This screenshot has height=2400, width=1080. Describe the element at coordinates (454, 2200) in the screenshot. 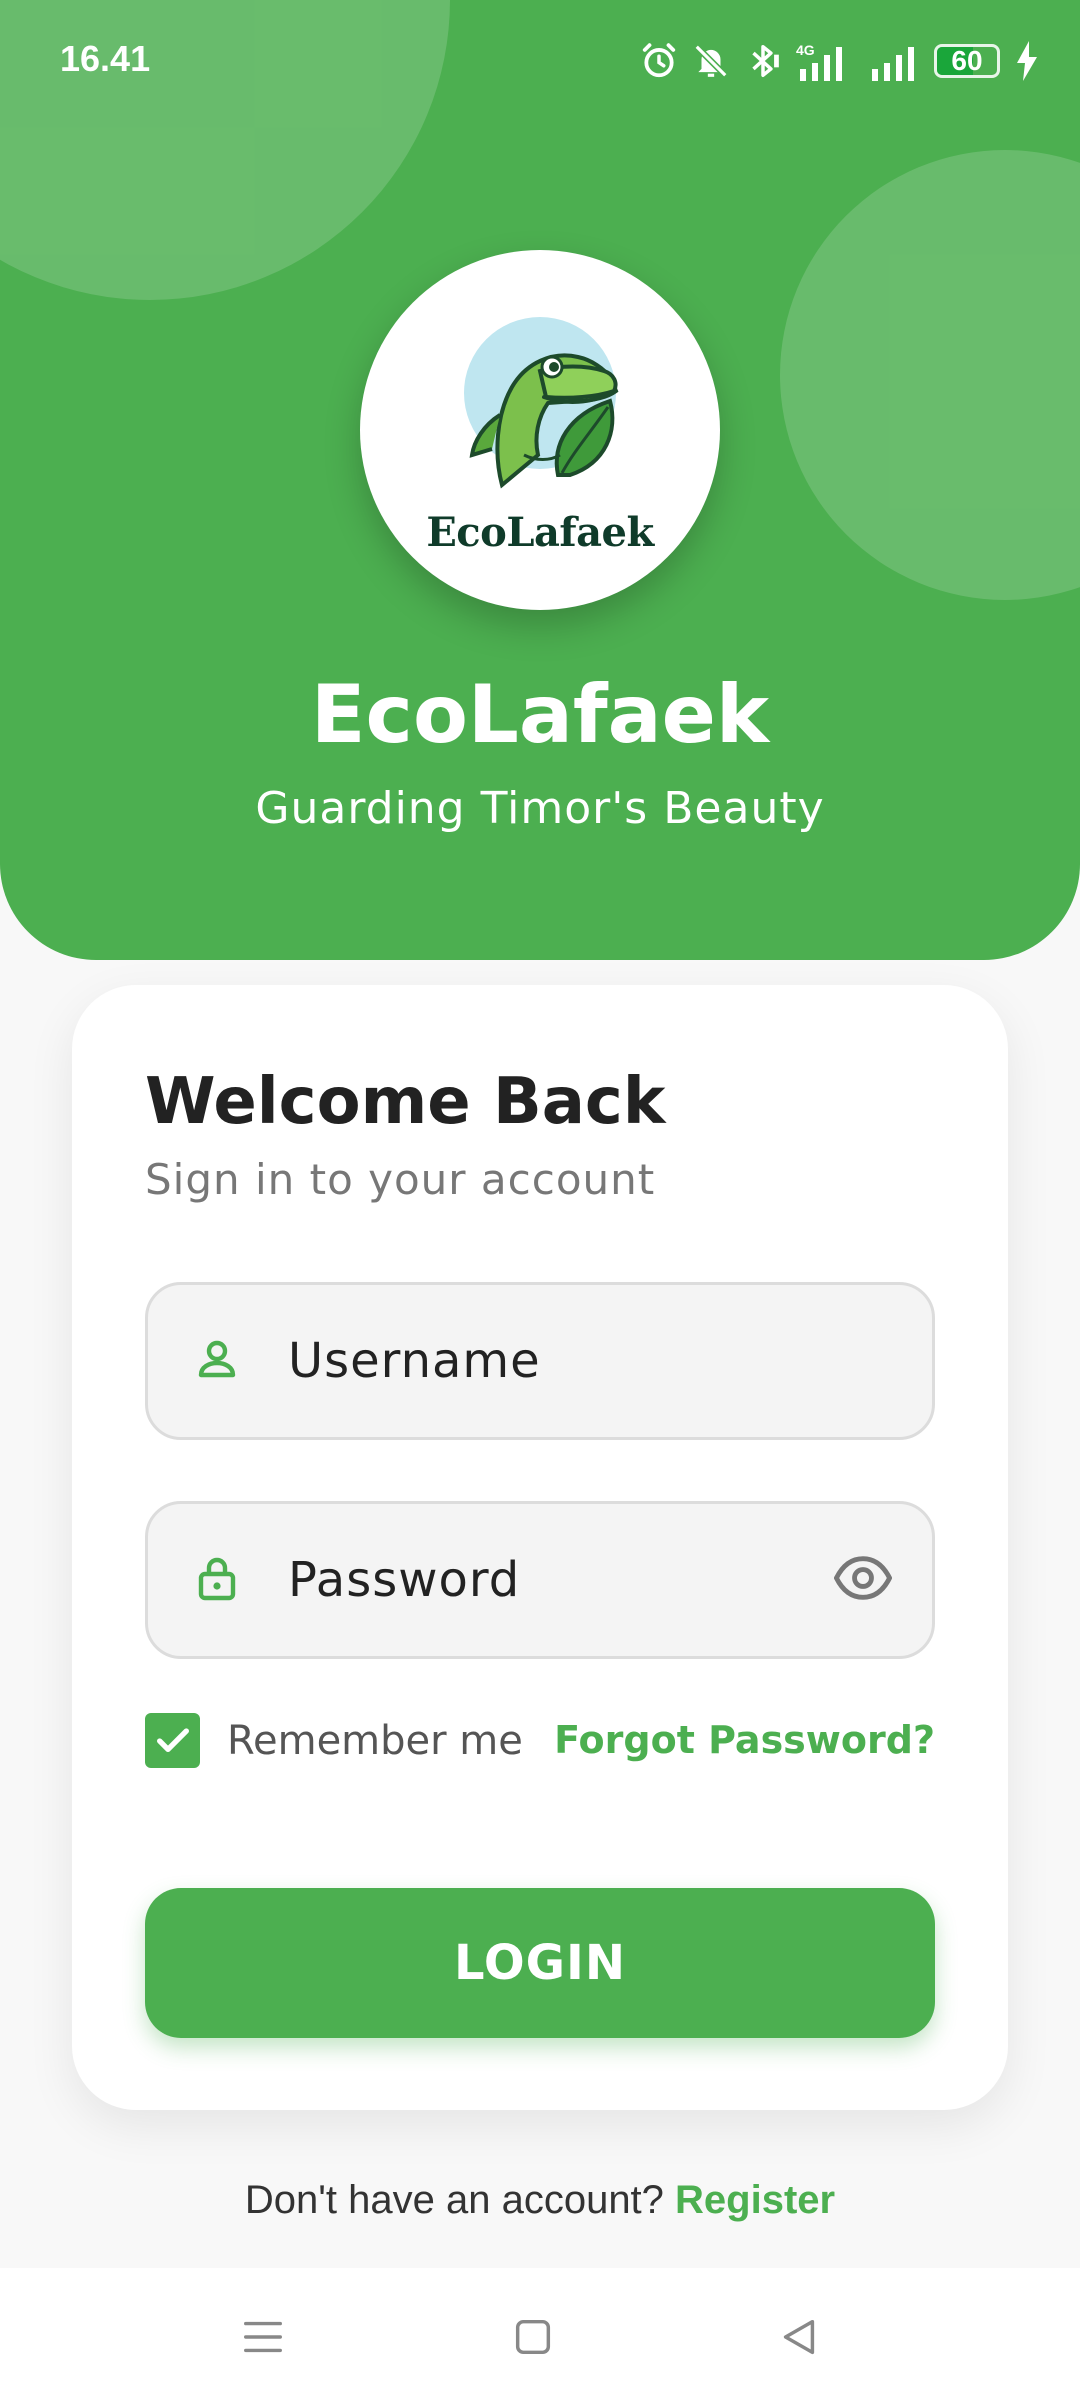

I see `register-prompt: Don't have an account?` at that location.